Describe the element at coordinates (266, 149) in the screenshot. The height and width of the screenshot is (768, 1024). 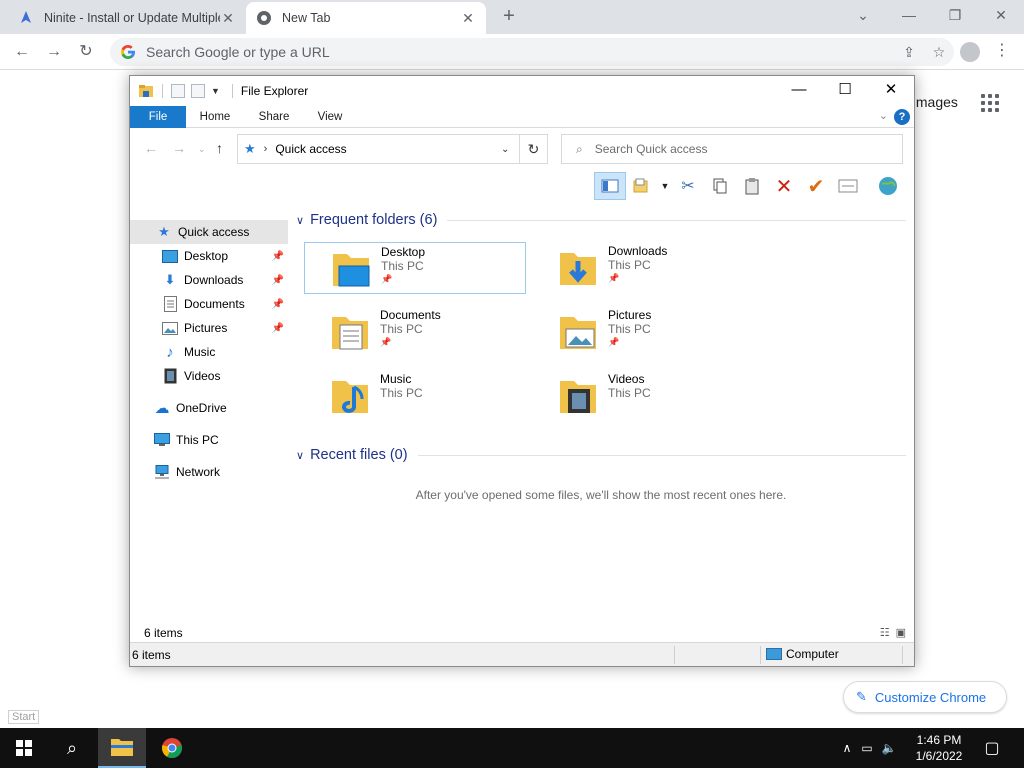
I see `breadcrumb-chevron-icon: ›` at that location.